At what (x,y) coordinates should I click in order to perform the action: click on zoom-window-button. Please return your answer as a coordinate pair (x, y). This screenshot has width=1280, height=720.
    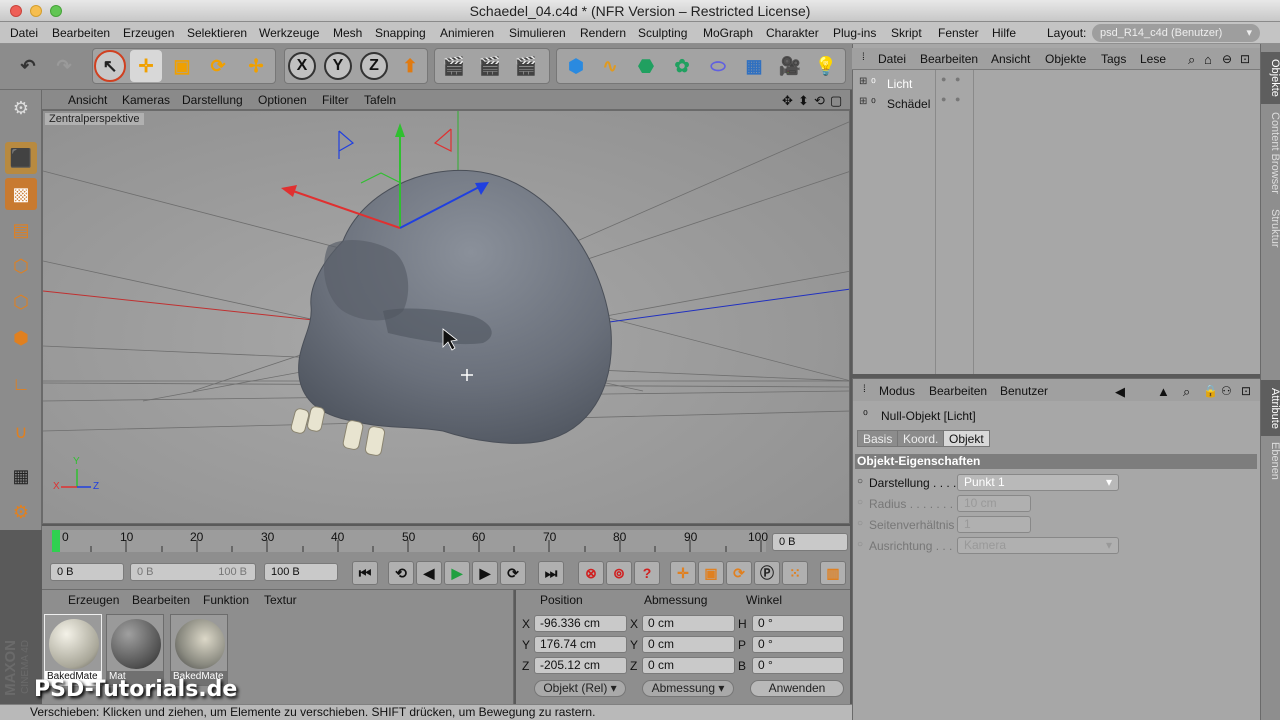
    Looking at the image, I should click on (56, 11).